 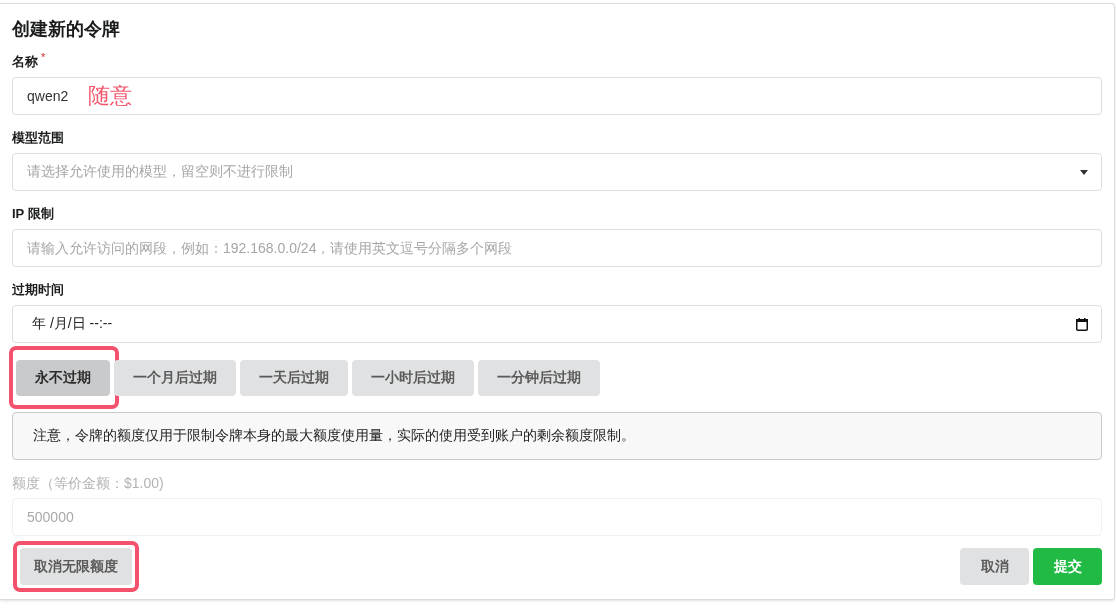 What do you see at coordinates (539, 378) in the screenshot?
I see `expiry-preset-button: 一分钟后过期` at bounding box center [539, 378].